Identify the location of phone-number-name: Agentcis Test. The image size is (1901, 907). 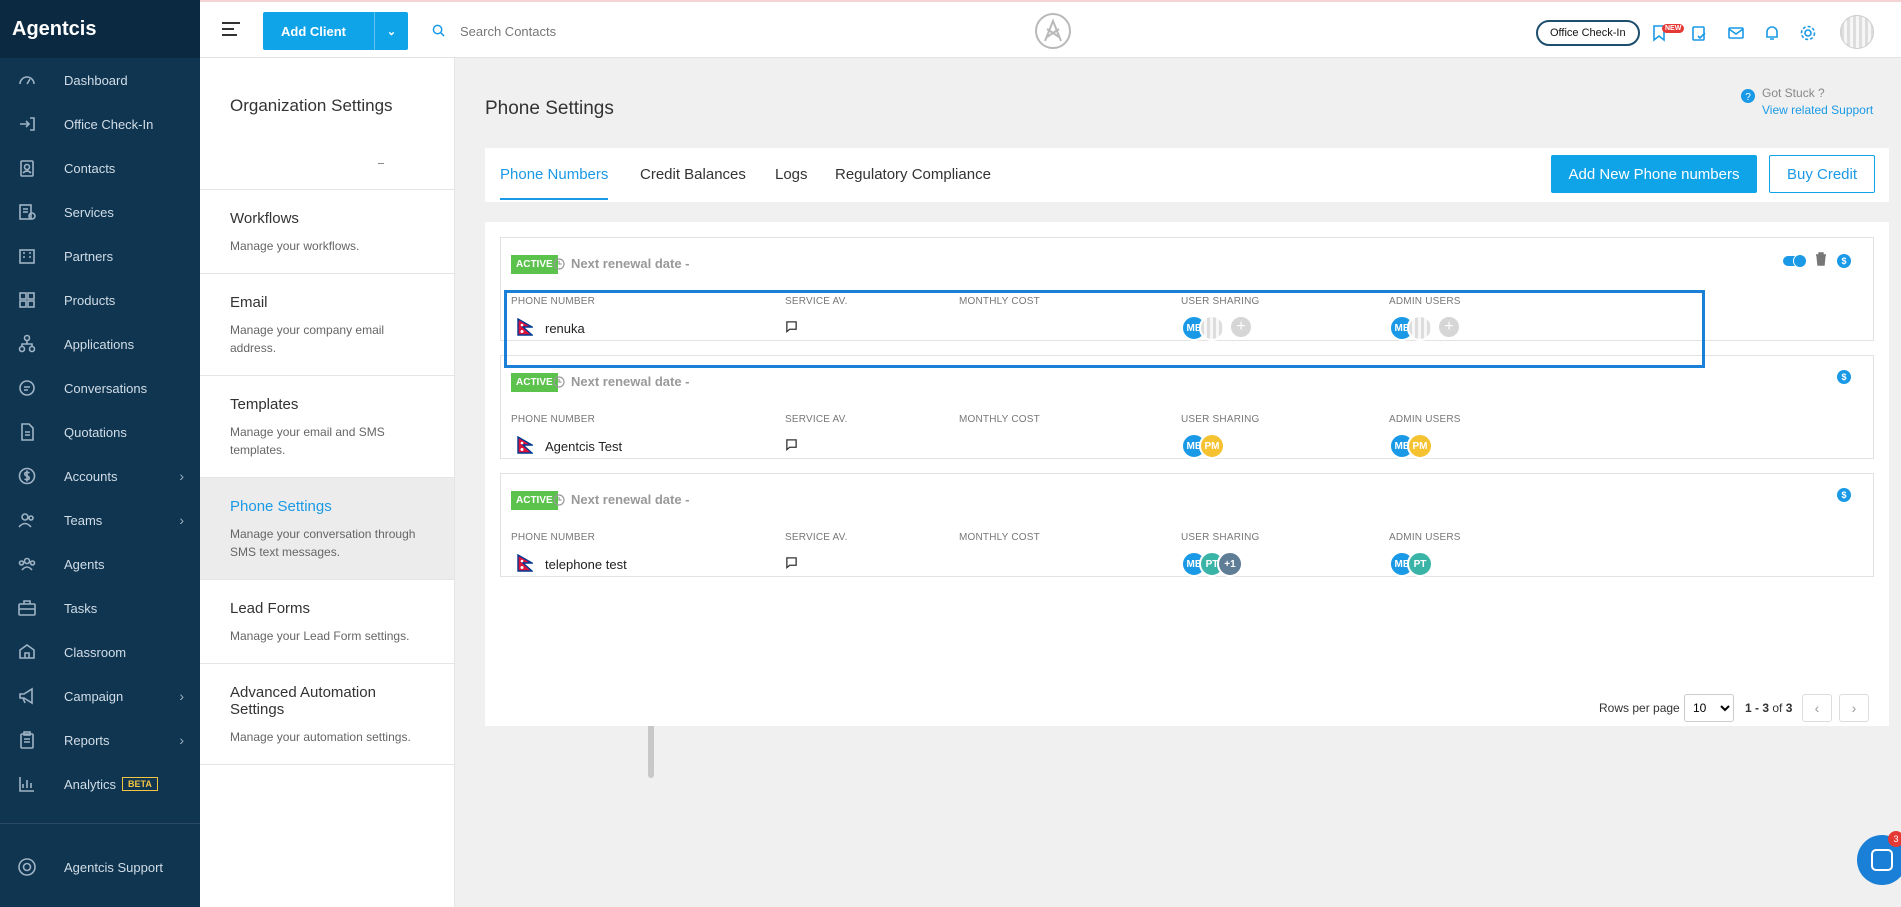
(569, 446).